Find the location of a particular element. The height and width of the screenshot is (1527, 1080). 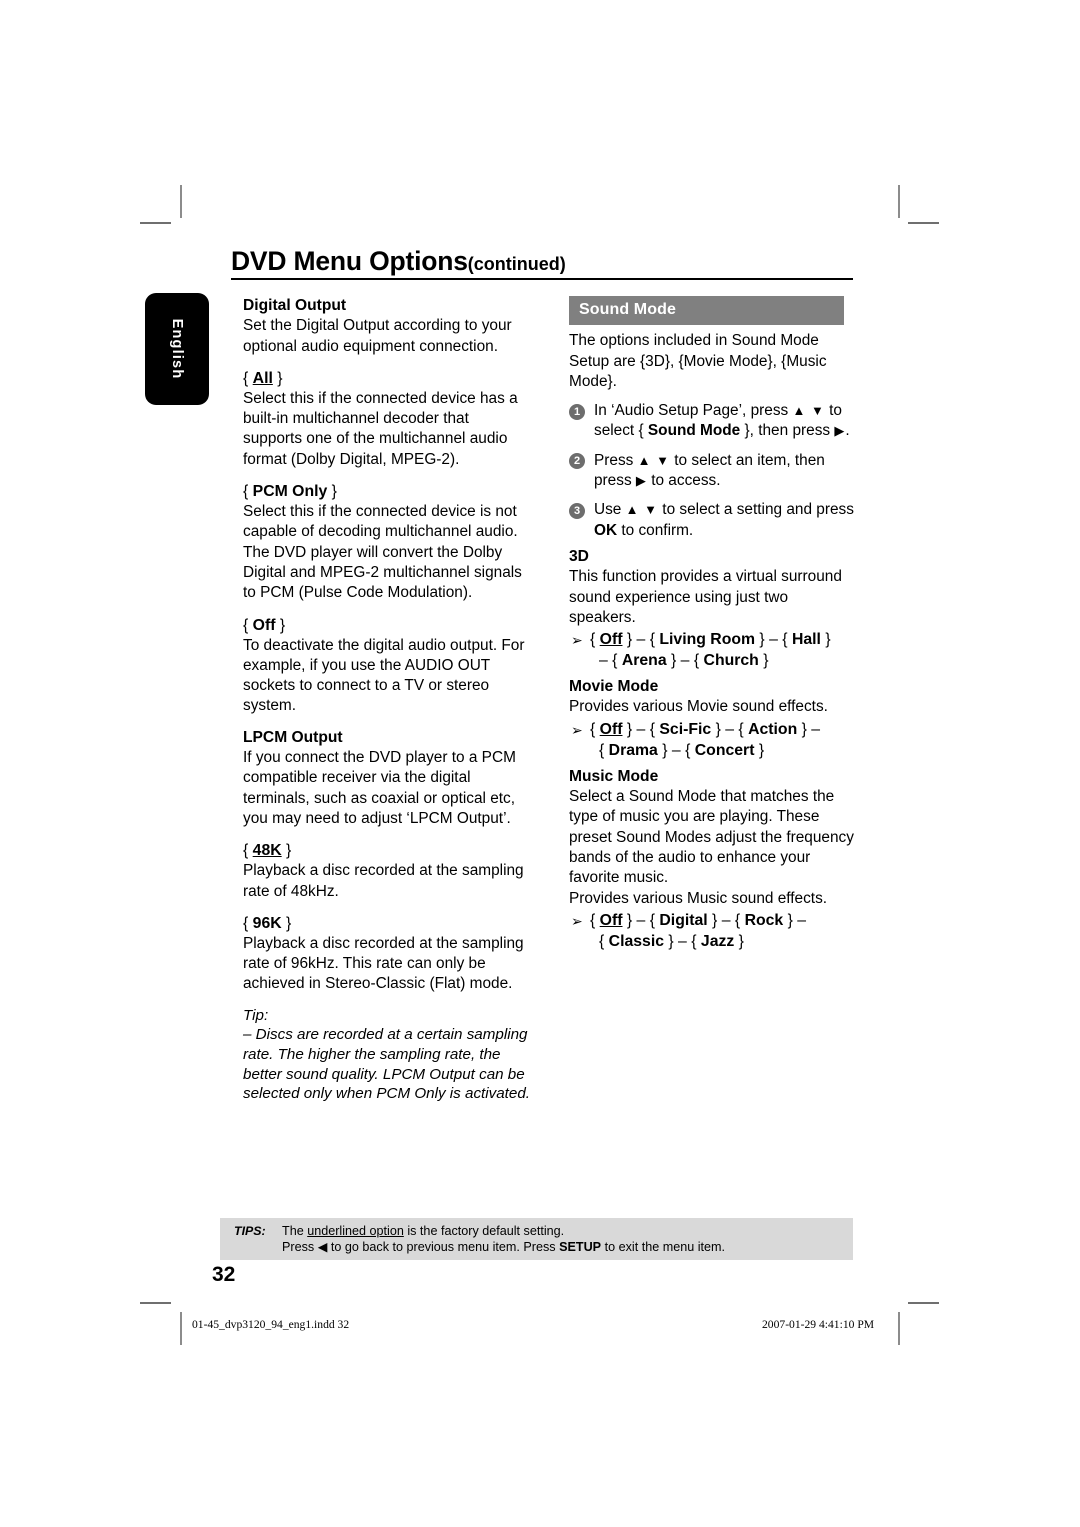

language-tab: English is located at coordinates (177, 349).